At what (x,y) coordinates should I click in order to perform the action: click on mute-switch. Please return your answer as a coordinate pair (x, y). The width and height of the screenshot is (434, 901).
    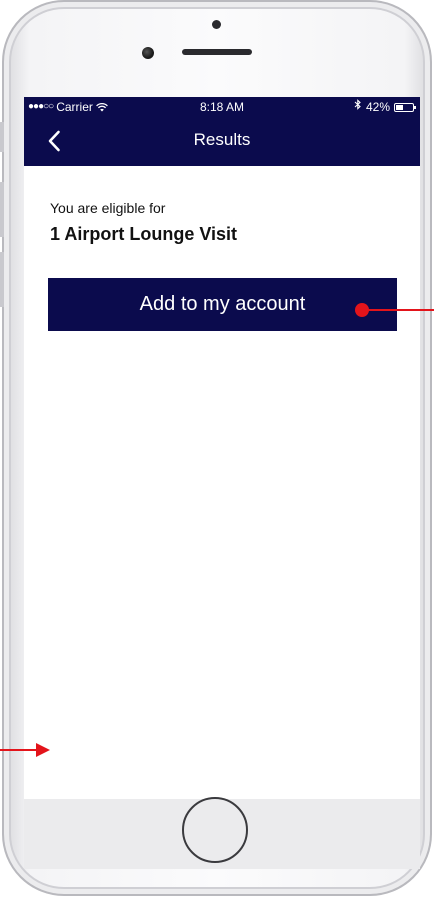
    Looking at the image, I should click on (2, 137).